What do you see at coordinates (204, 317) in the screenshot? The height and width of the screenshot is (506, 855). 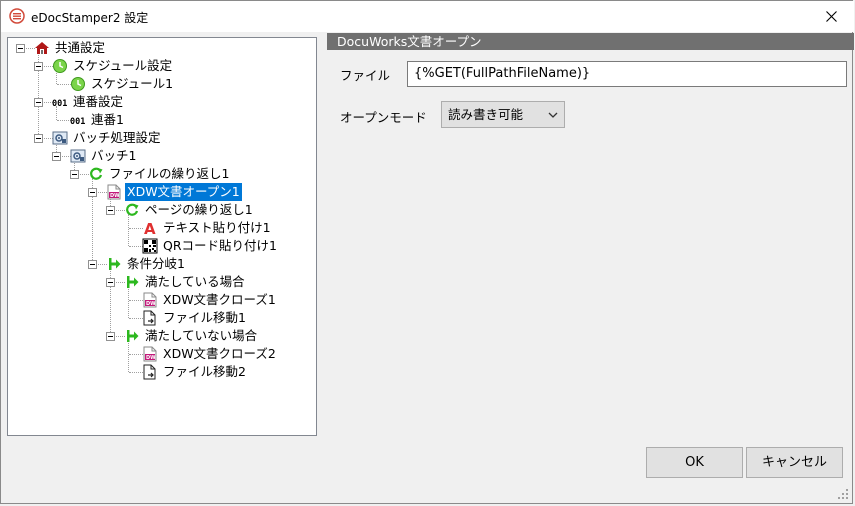 I see `tree-node-label: ファイル移動1` at bounding box center [204, 317].